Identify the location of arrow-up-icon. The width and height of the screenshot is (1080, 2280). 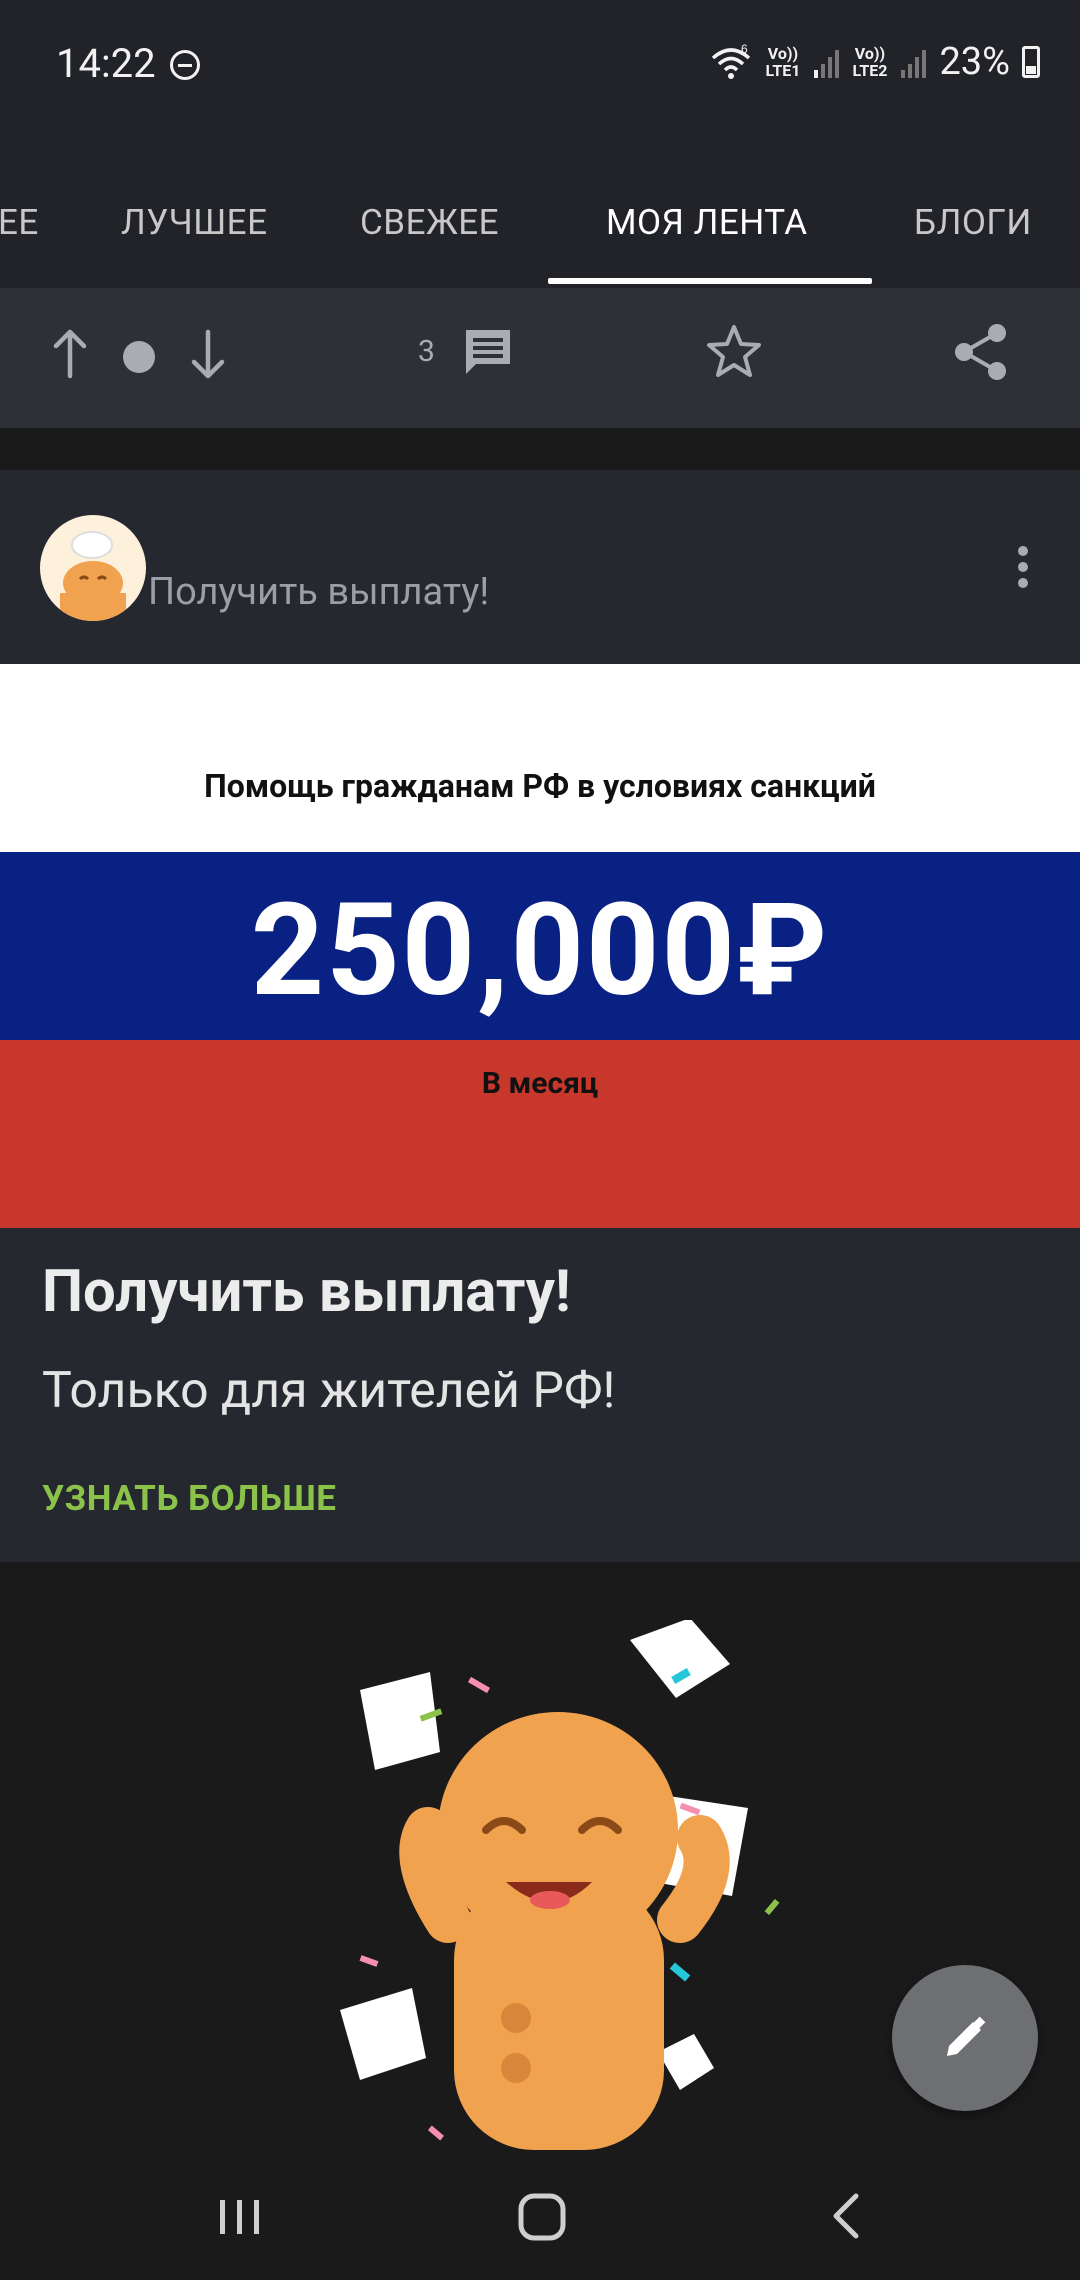
(70, 354).